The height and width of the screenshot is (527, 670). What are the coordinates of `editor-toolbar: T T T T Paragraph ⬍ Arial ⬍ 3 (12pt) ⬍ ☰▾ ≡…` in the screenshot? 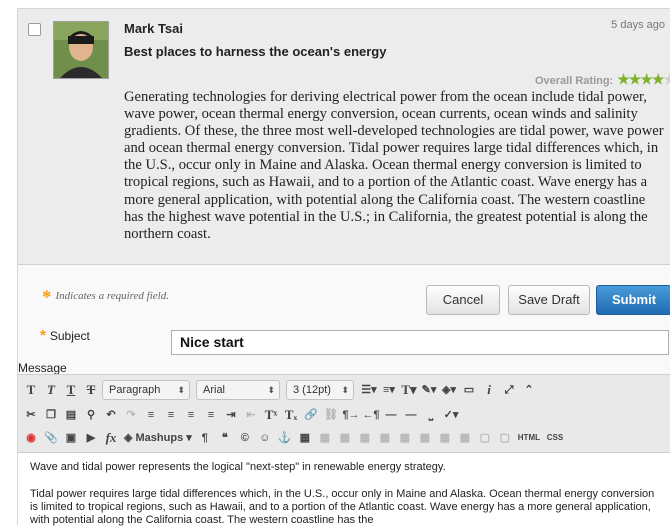 It's located at (344, 413).